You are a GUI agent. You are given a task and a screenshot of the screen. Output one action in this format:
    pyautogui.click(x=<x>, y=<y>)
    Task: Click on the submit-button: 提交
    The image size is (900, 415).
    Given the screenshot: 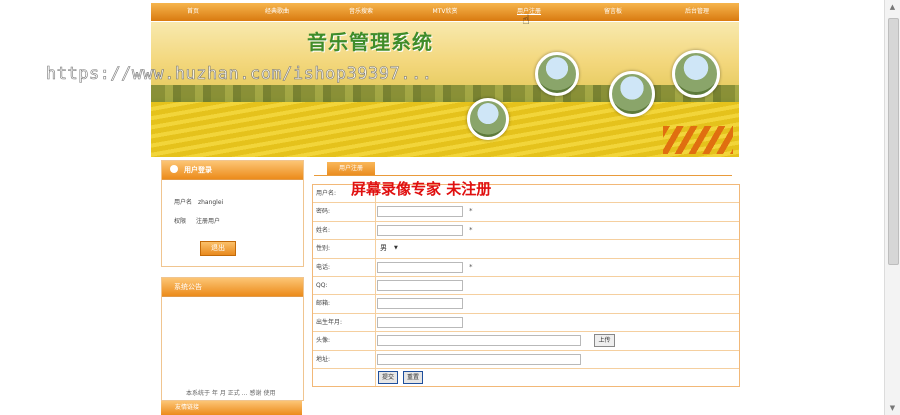 What is the action you would take?
    pyautogui.click(x=388, y=377)
    